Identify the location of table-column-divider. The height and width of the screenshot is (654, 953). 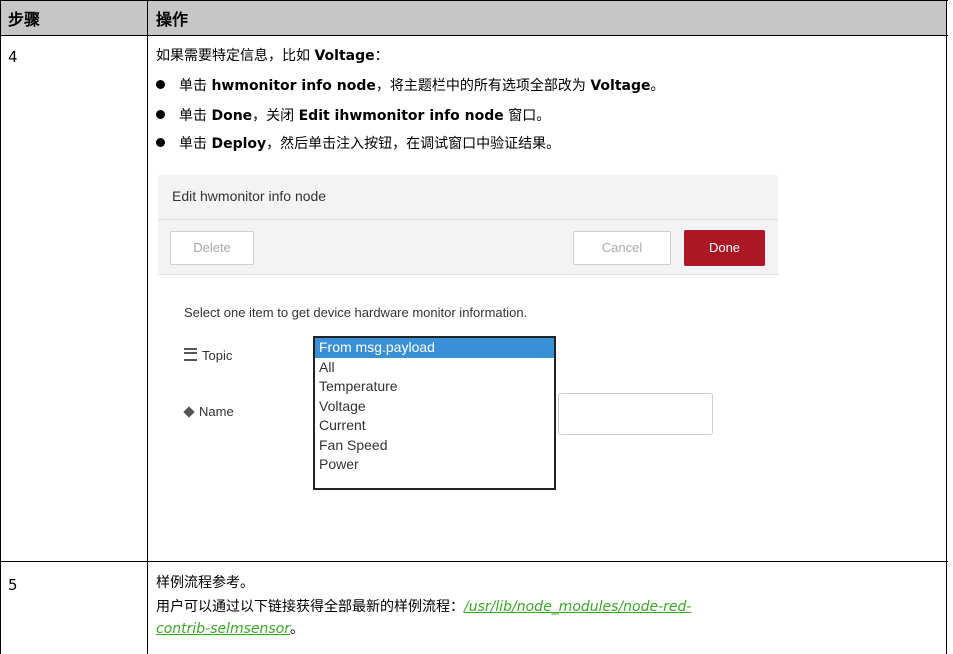
(147, 327).